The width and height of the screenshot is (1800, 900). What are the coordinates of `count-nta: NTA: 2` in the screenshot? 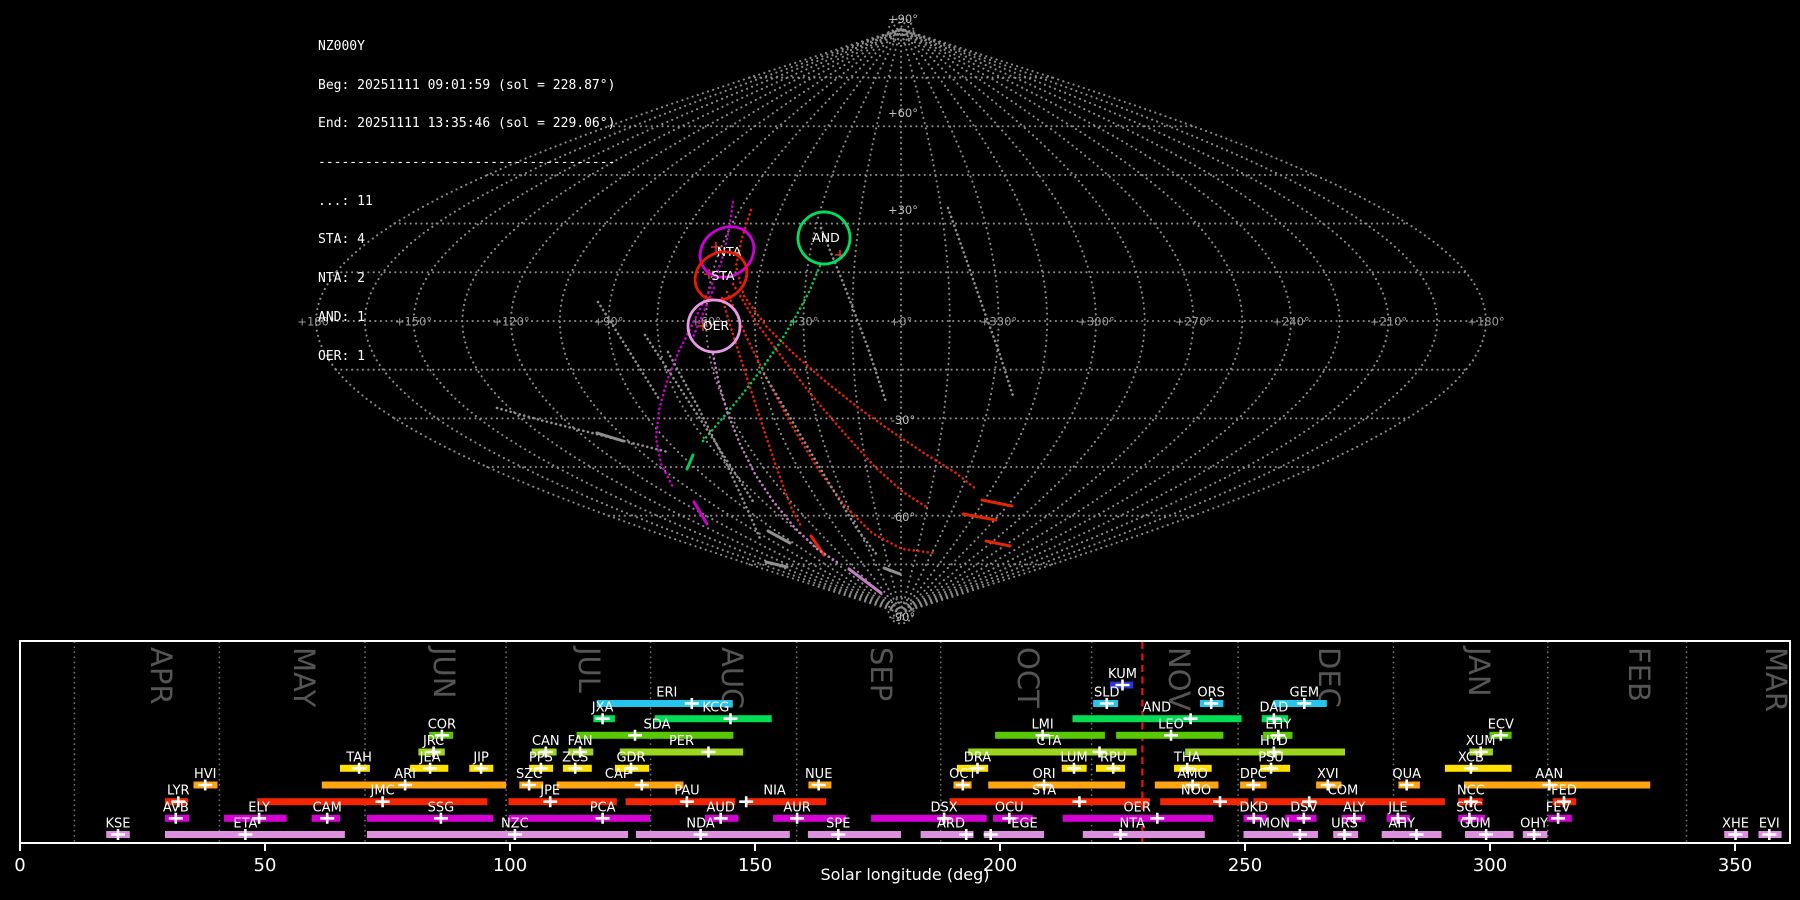 It's located at (341, 279).